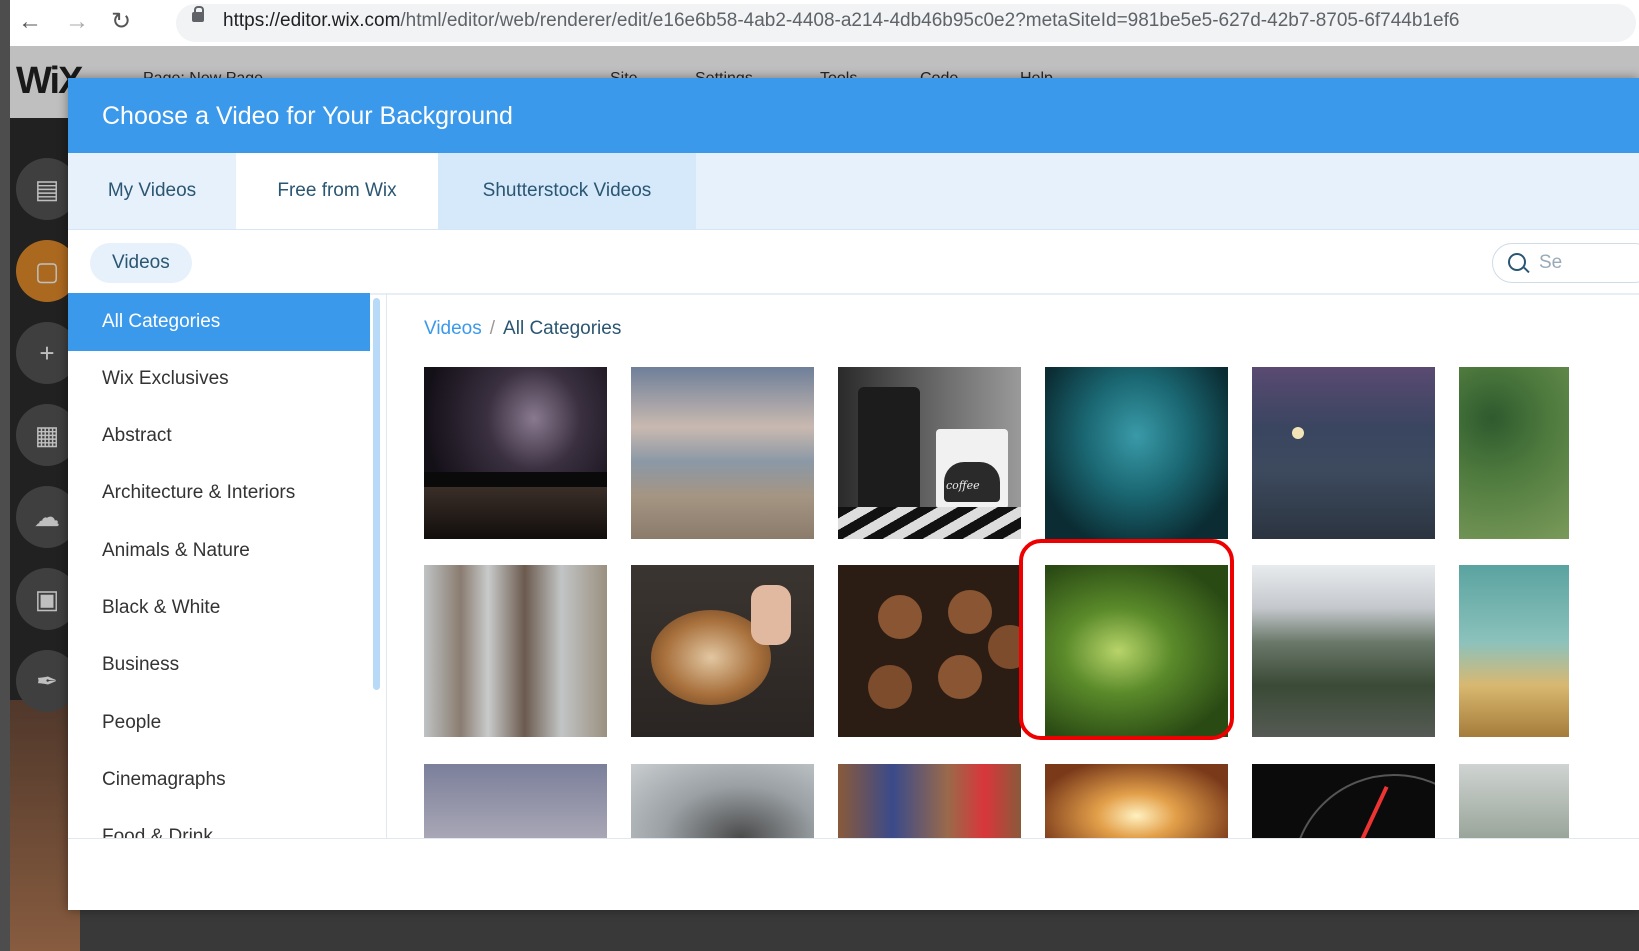 The image size is (1639, 951). Describe the element at coordinates (722, 651) in the screenshot. I see `video-thumbnail-bread` at that location.